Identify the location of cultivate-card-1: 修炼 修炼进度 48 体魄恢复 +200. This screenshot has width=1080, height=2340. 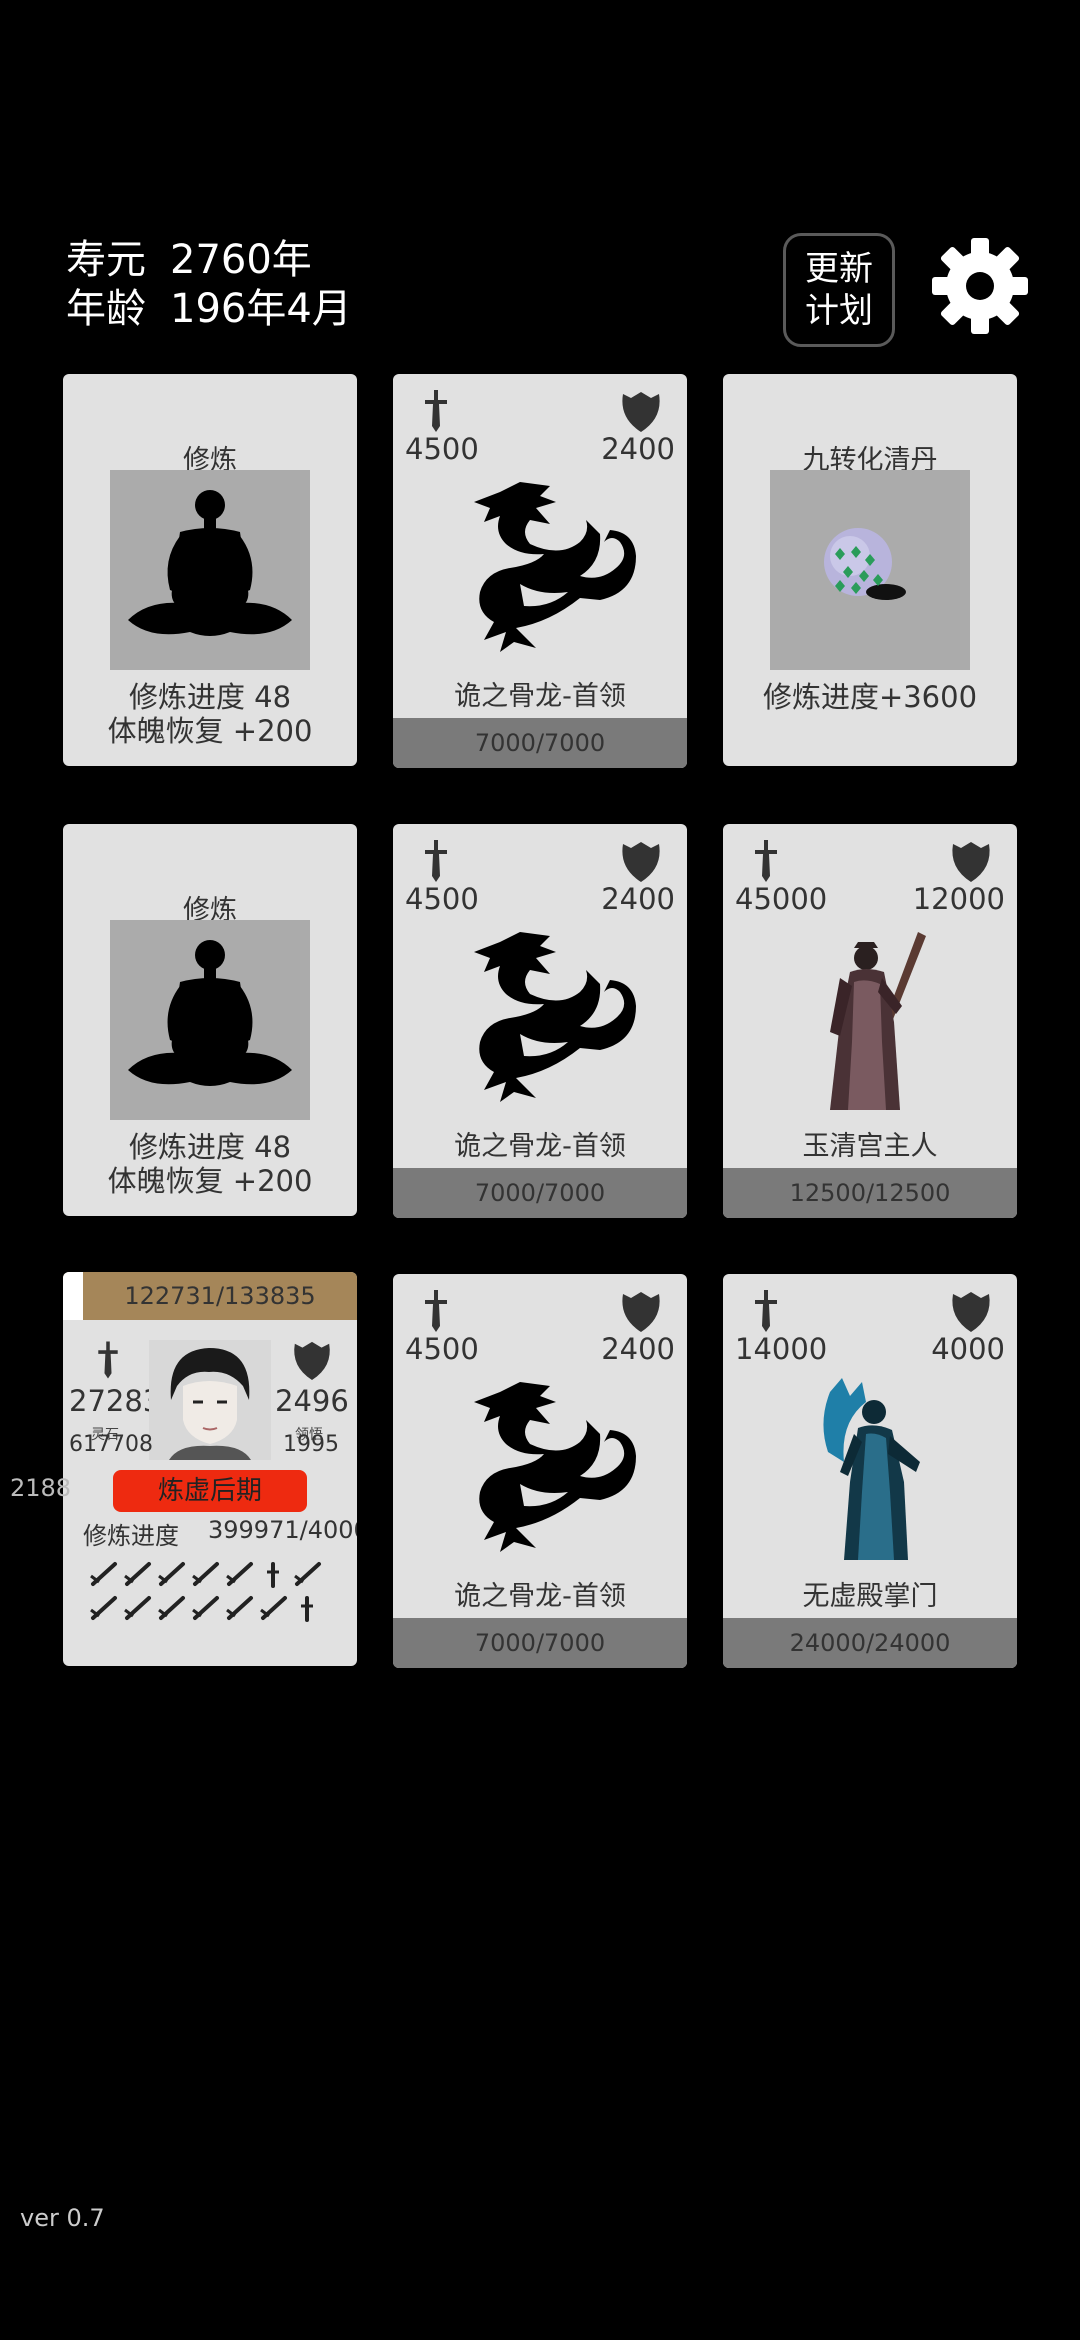
(210, 570).